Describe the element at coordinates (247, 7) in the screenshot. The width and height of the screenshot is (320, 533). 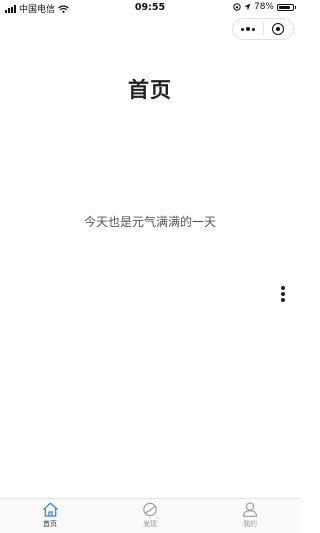
I see `location-arrow-icon` at that location.